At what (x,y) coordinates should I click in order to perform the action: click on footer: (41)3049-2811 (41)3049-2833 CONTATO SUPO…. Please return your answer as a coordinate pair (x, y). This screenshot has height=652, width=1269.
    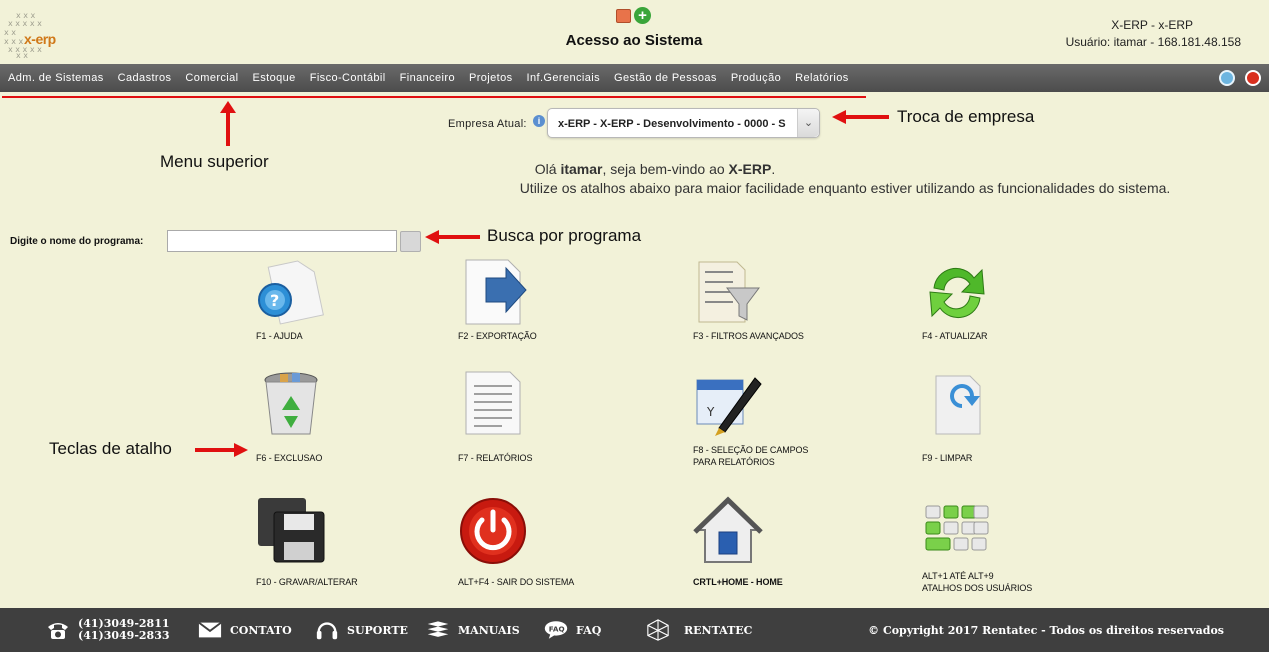
    Looking at the image, I should click on (634, 630).